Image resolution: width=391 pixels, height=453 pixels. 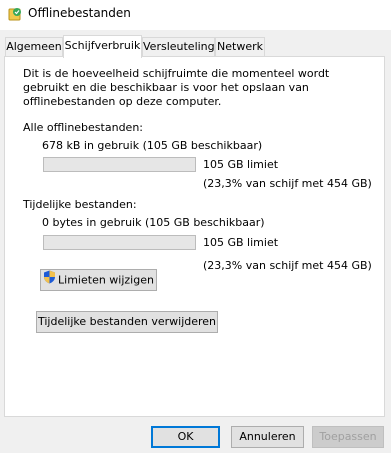 I want to click on offline-files-icon, so click(x=15, y=14).